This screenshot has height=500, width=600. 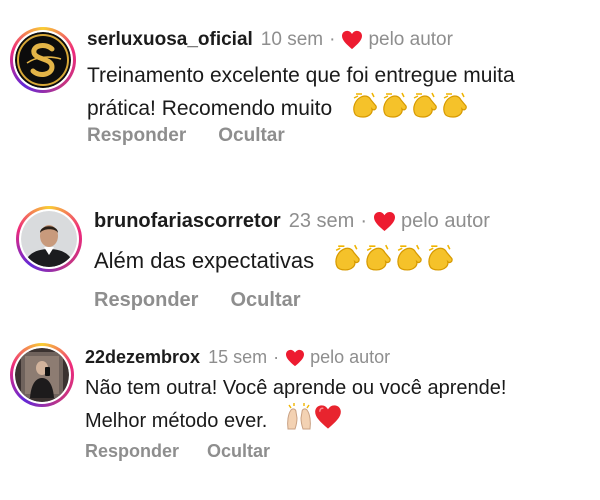 I want to click on liked-by-author-label: pelo autor, so click(x=350, y=357).